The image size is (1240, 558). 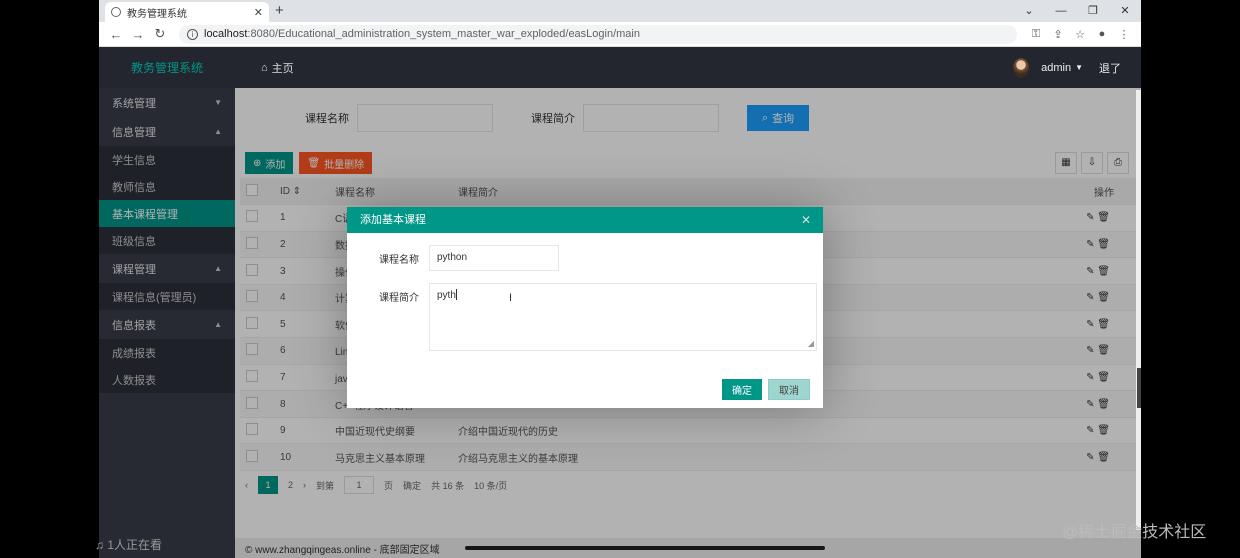 I want to click on close-icon: ✕, so click(x=806, y=220).